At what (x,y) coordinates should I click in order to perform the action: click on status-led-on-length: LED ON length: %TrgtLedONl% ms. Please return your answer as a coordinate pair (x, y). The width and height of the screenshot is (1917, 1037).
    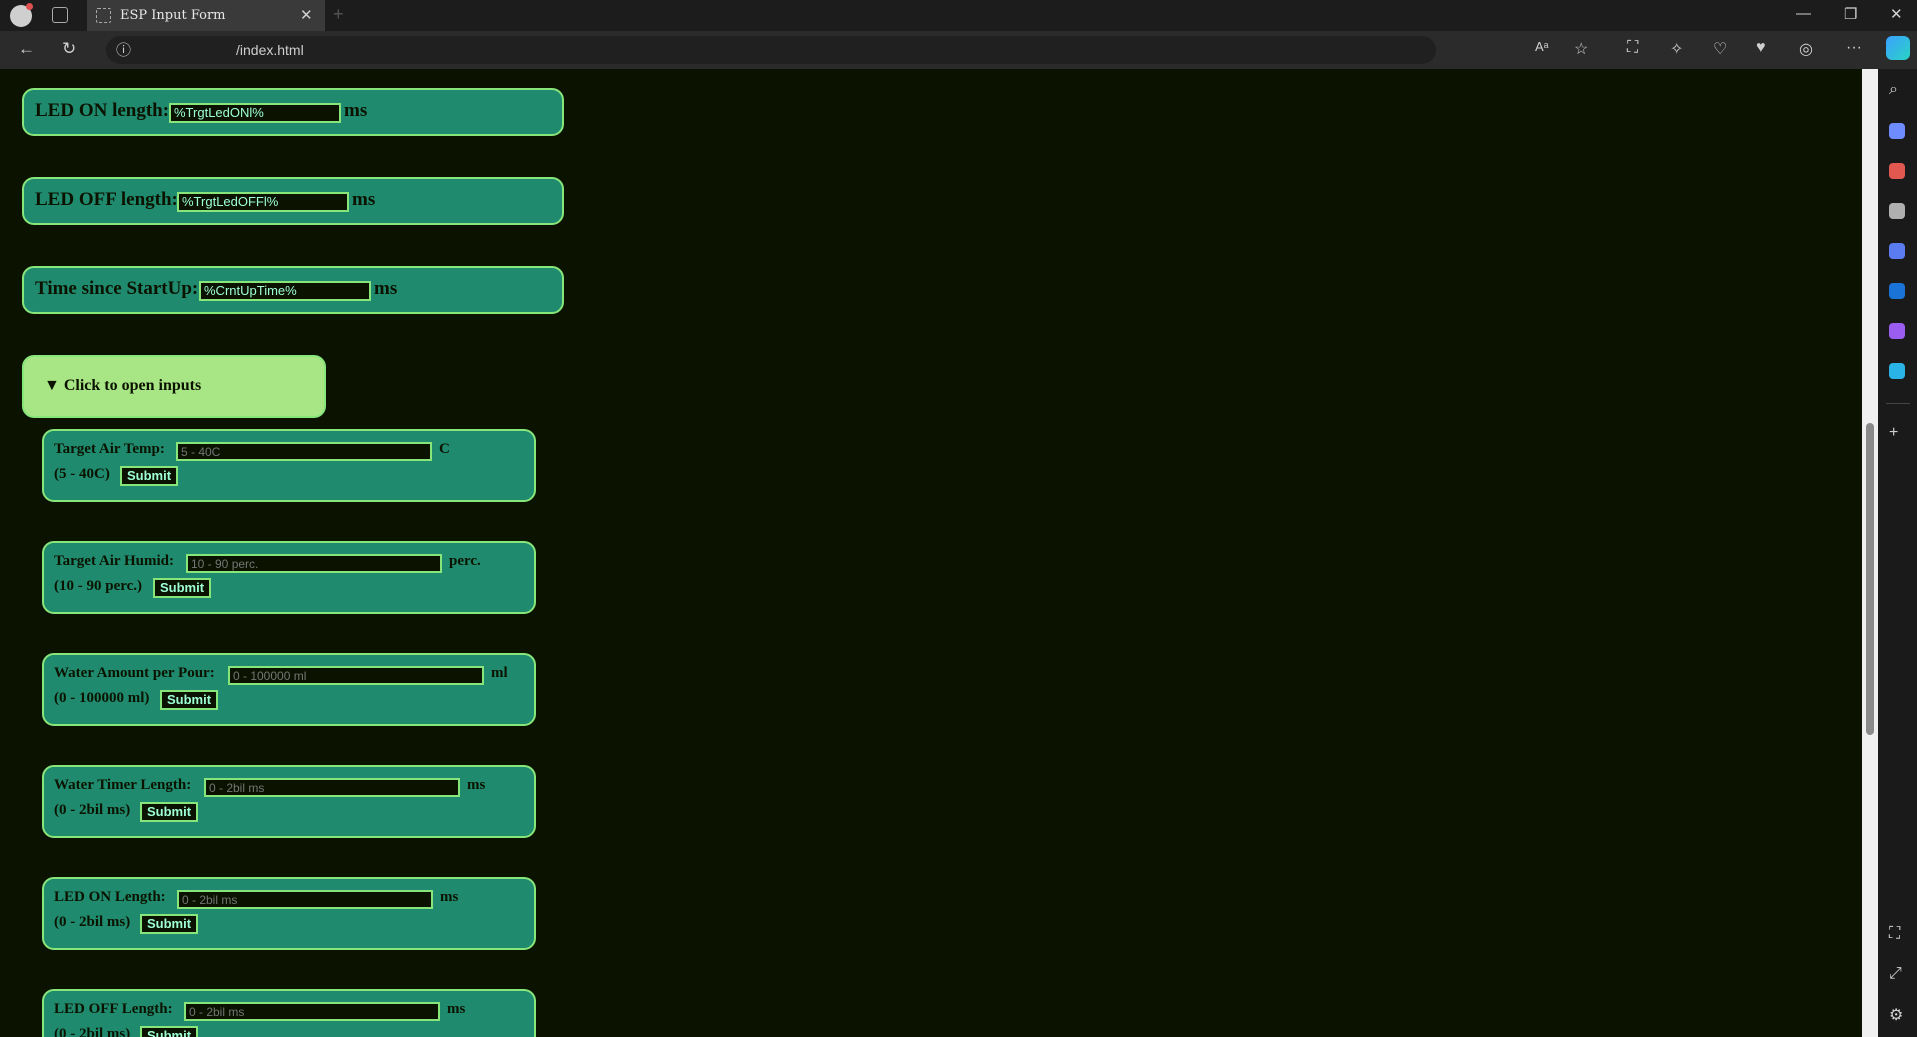
    Looking at the image, I should click on (293, 112).